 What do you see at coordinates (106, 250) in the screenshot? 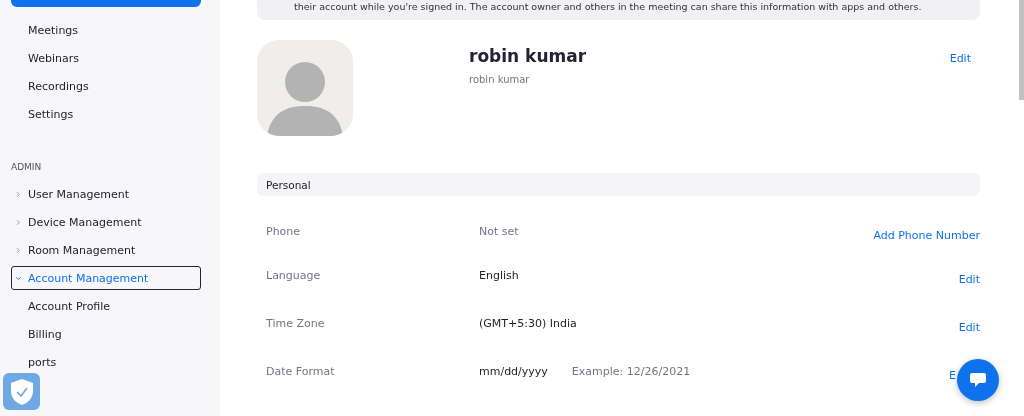
I see `sidebar-item: Room Management` at bounding box center [106, 250].